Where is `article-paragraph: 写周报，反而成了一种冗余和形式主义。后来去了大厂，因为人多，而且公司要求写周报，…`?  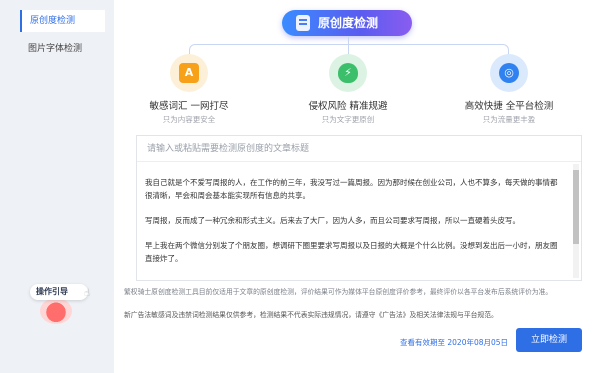 article-paragraph: 写周报，反而成了一种冗余和形式主义。后来去了大厂，因为人多，而且公司要求写周报，… is located at coordinates (332, 220).